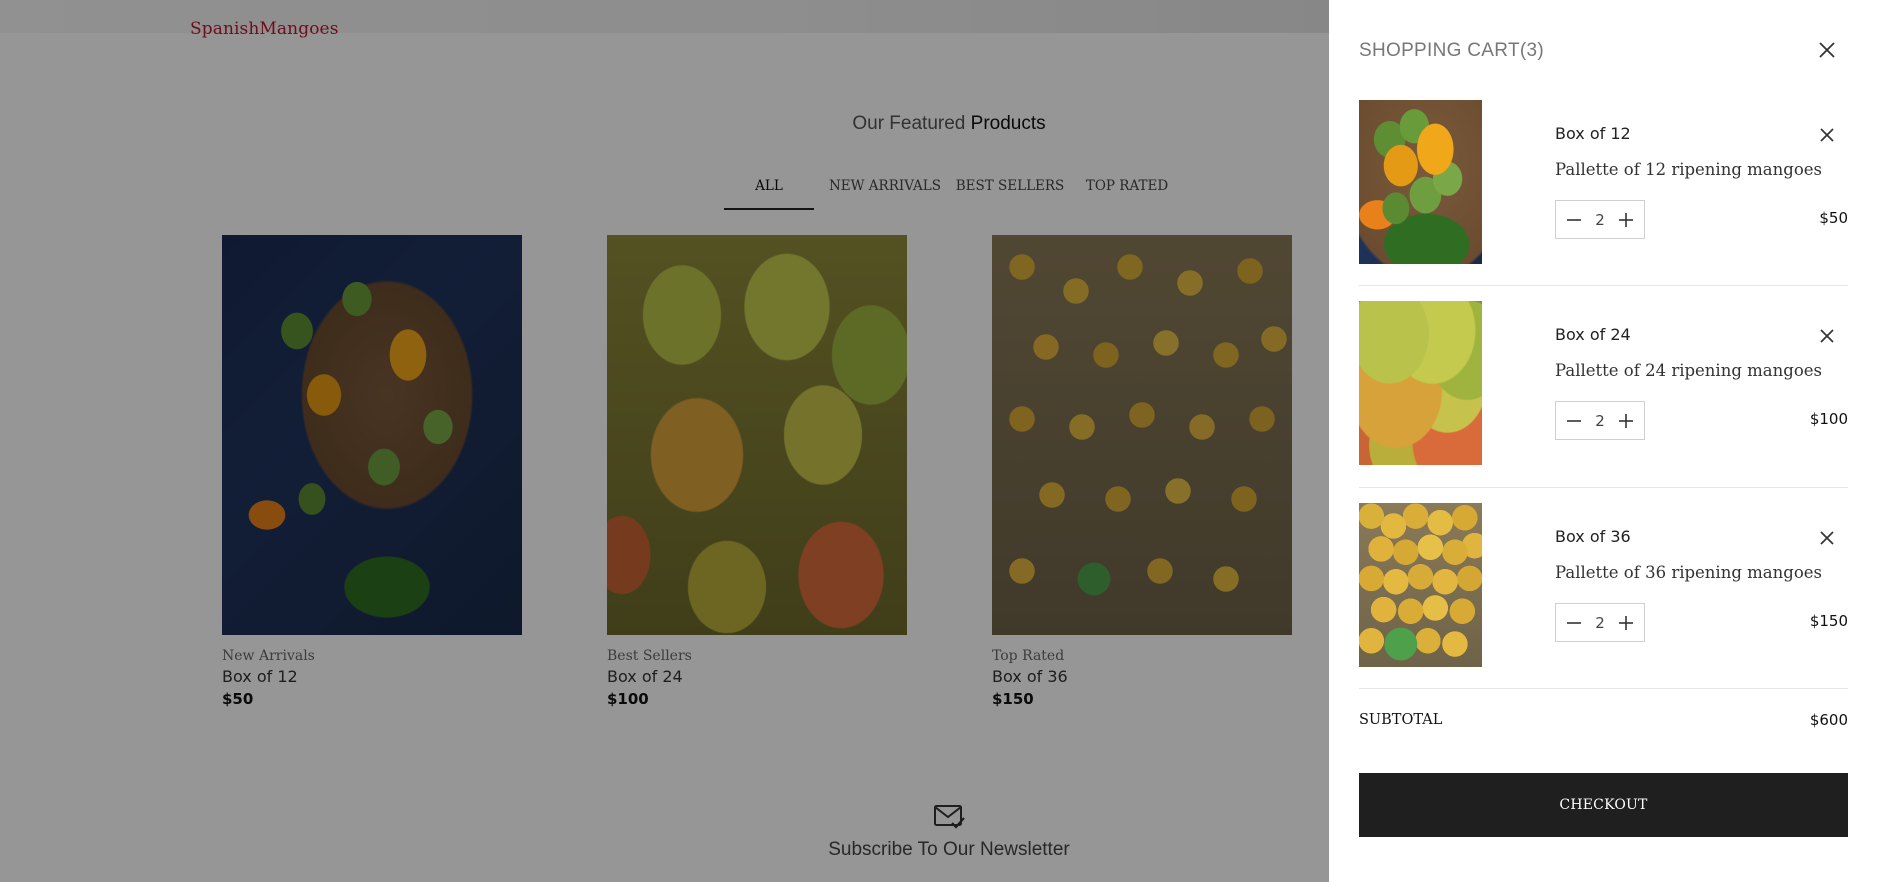  I want to click on cart-title: SHOPPING CART(3), so click(1451, 50).